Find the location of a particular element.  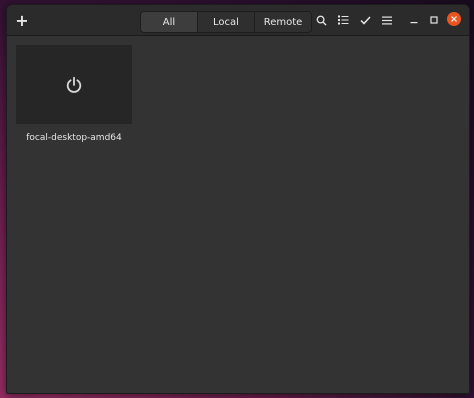

maximize-icon is located at coordinates (434, 20).